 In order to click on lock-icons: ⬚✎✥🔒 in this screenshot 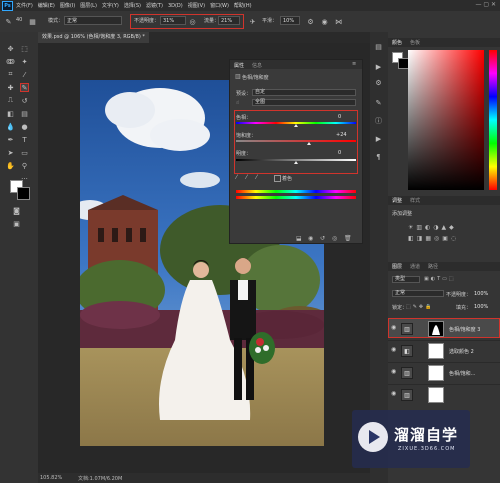, I will do `click(419, 307)`.